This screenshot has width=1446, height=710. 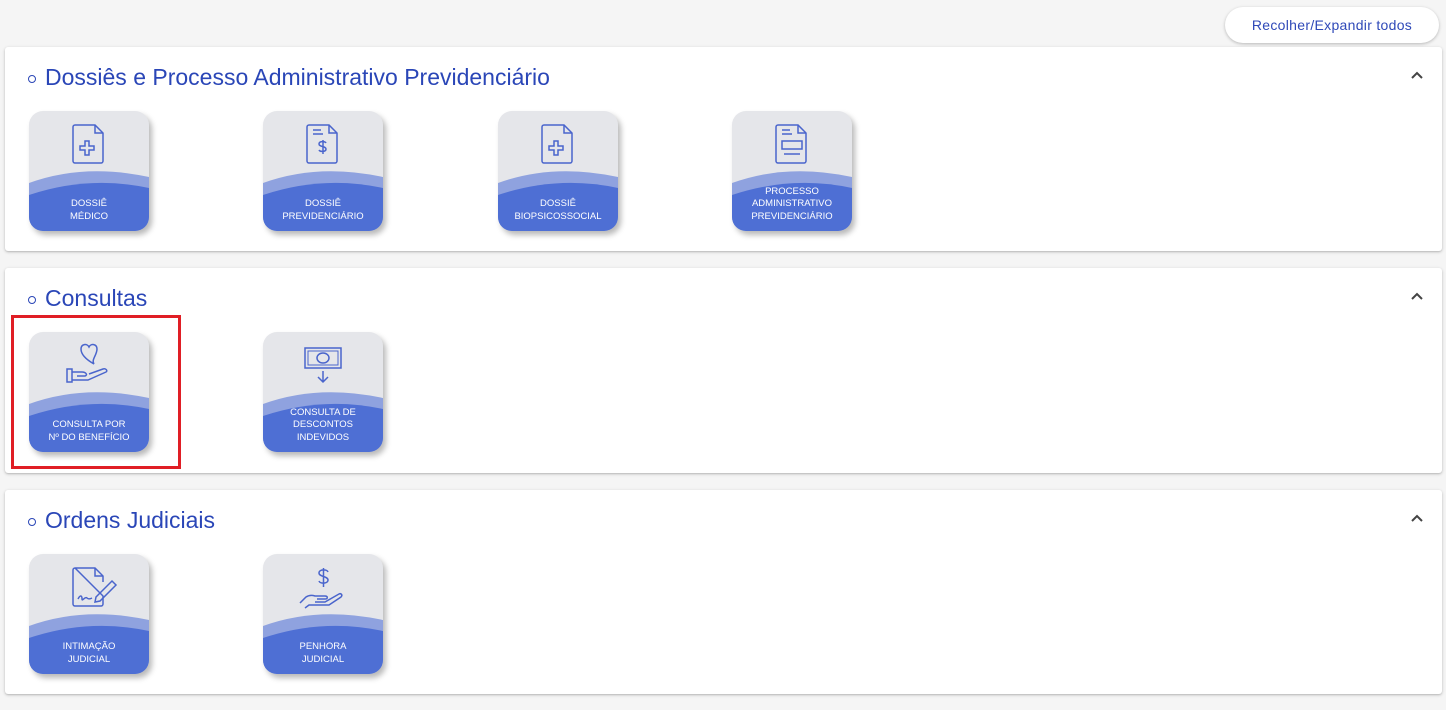 What do you see at coordinates (323, 653) in the screenshot?
I see `tile-label: PENHORA JUDICIAL` at bounding box center [323, 653].